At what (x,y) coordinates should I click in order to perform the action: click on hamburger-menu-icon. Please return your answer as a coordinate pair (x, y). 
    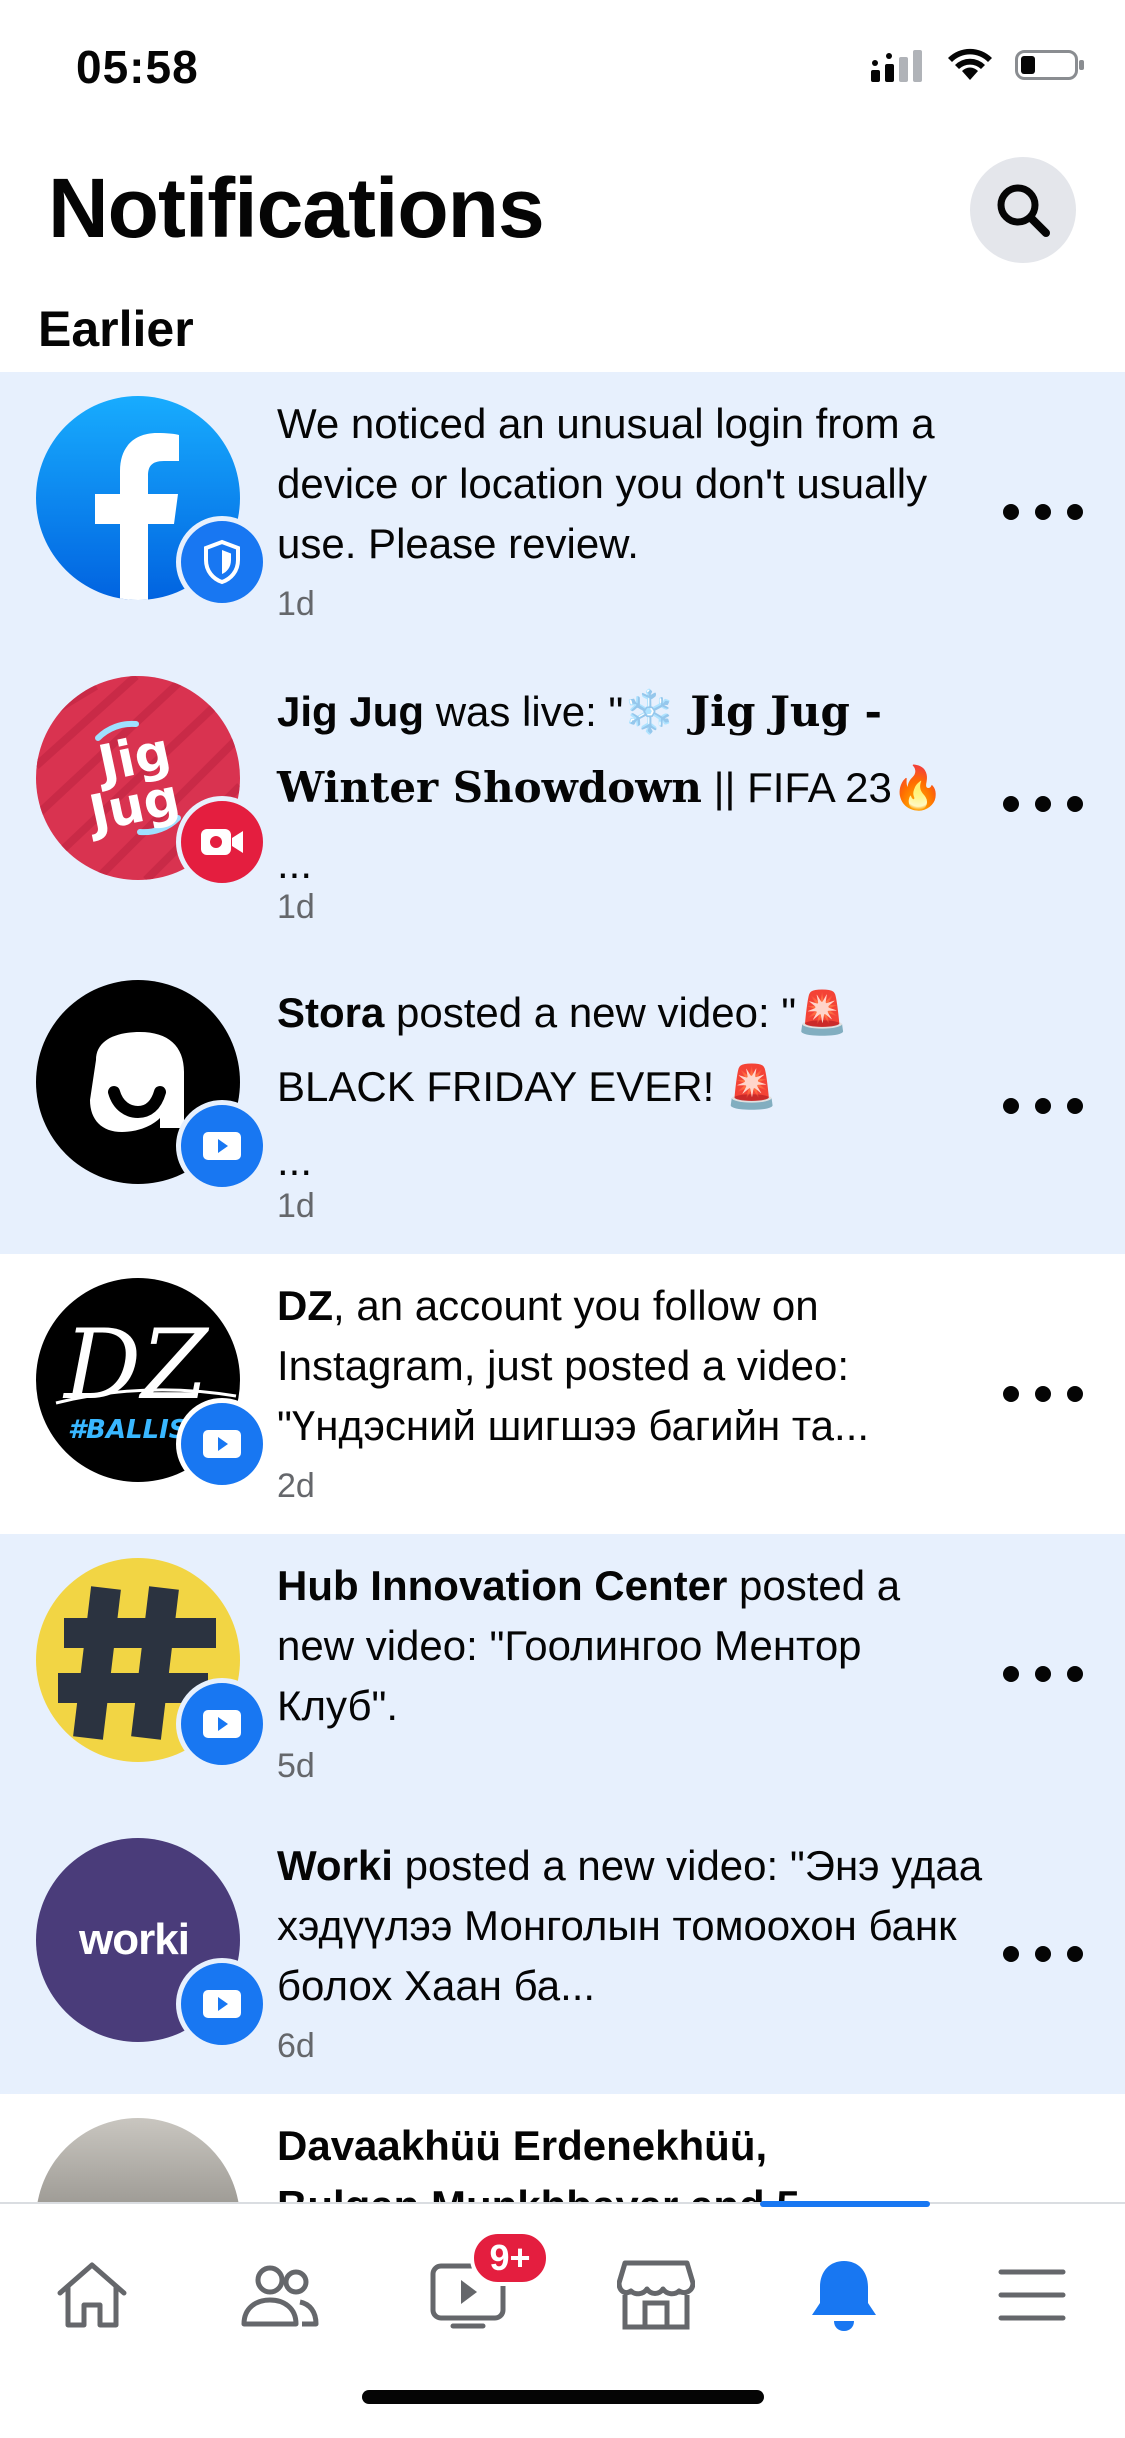
    Looking at the image, I should click on (1032, 2295).